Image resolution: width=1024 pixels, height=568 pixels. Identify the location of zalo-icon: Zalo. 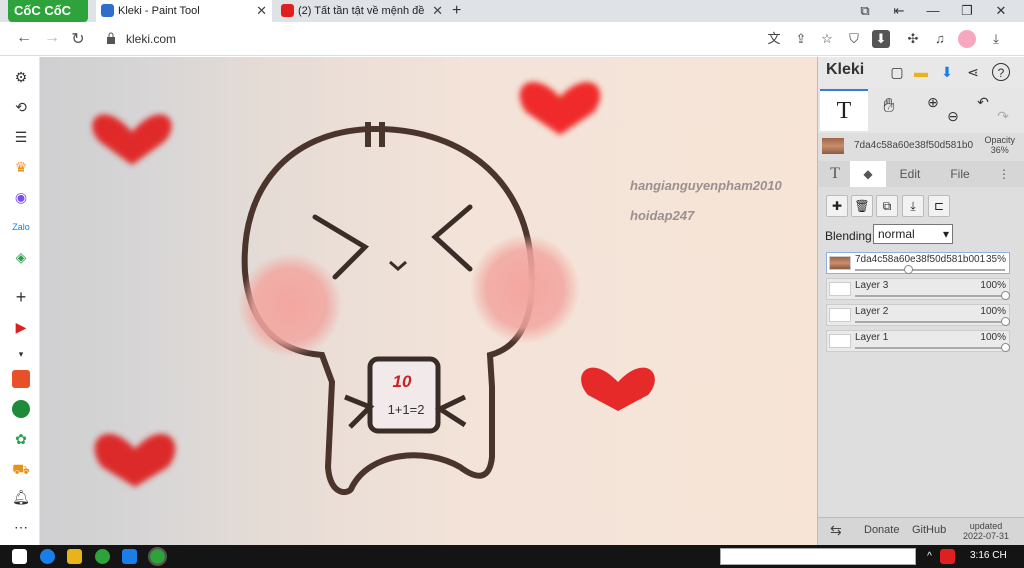
(21, 227).